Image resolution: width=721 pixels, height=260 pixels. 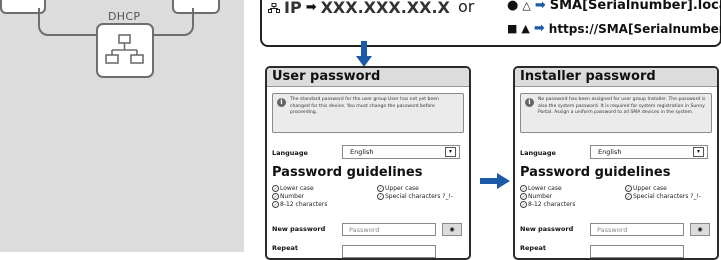 I want to click on mac-url-line: ● △ ➡ SMA[Serialnumber].local, so click(x=614, y=6).